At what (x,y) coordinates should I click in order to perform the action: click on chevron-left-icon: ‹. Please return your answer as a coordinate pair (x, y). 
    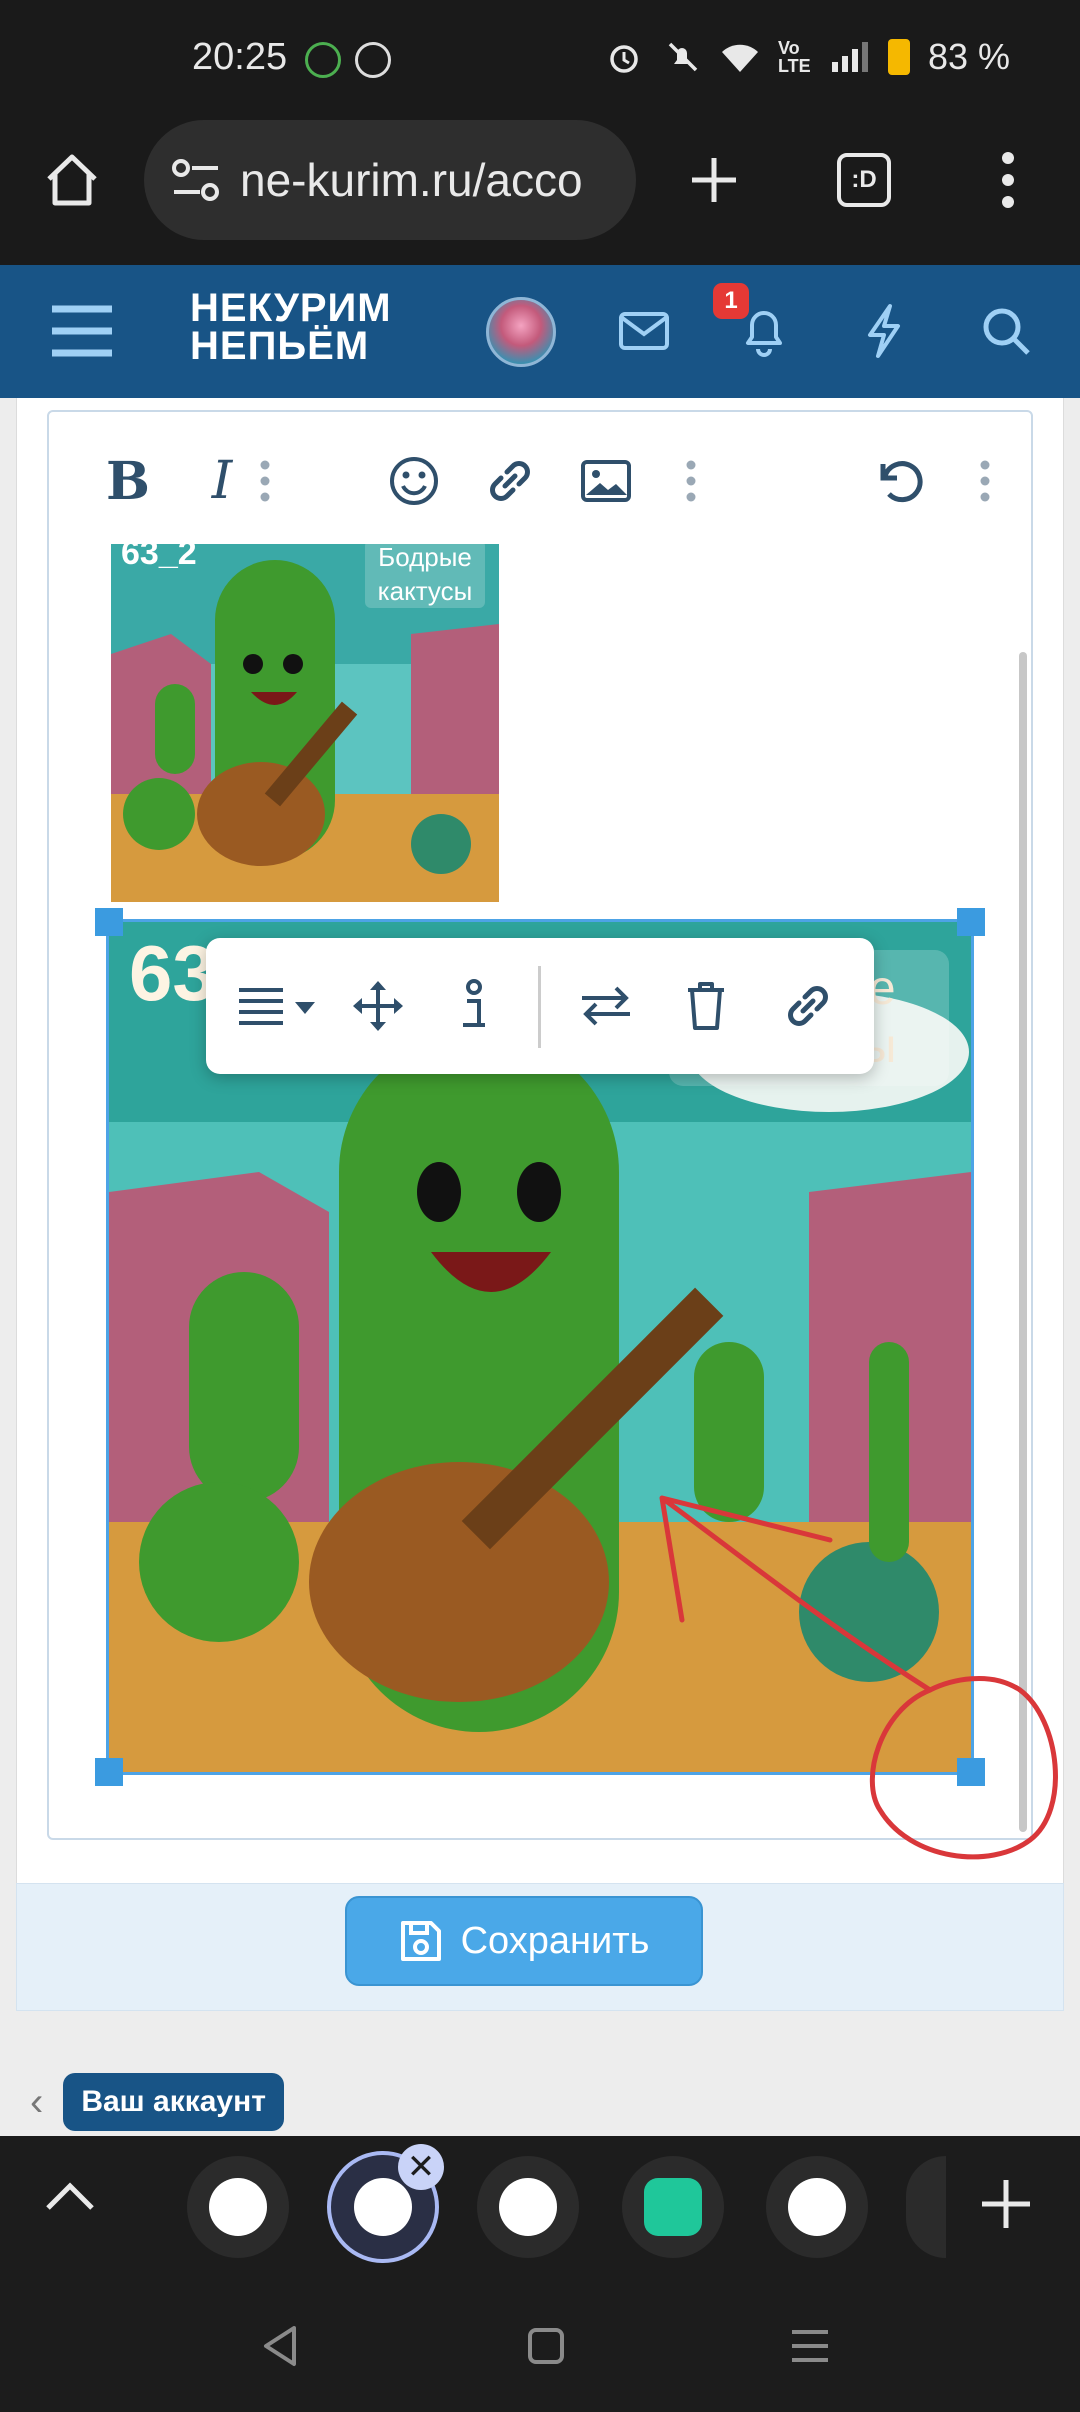
    Looking at the image, I should click on (37, 2101).